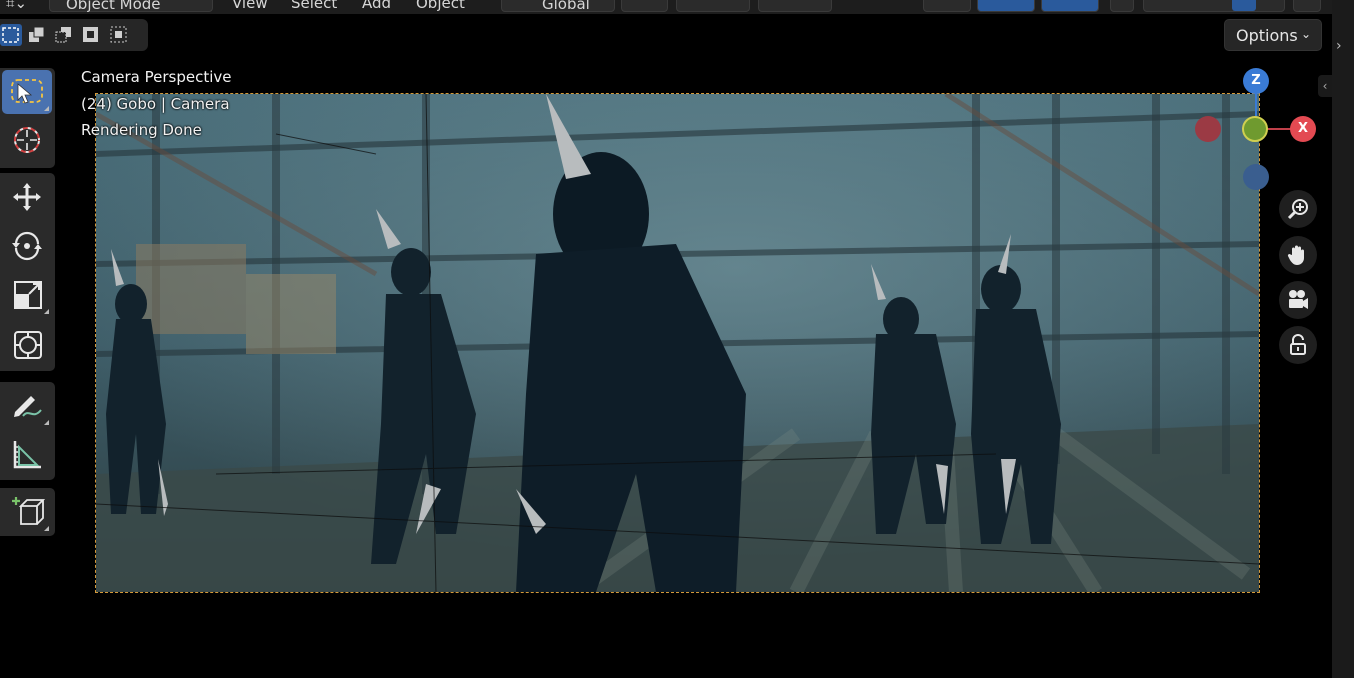 This screenshot has height=678, width=1354. I want to click on tool-select-box, so click(27, 92).